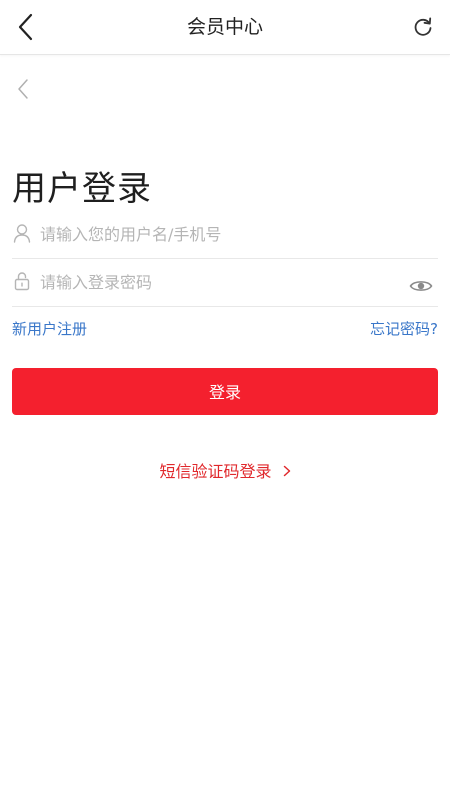 The height and width of the screenshot is (800, 450). I want to click on chevron-left-icon, so click(23, 89).